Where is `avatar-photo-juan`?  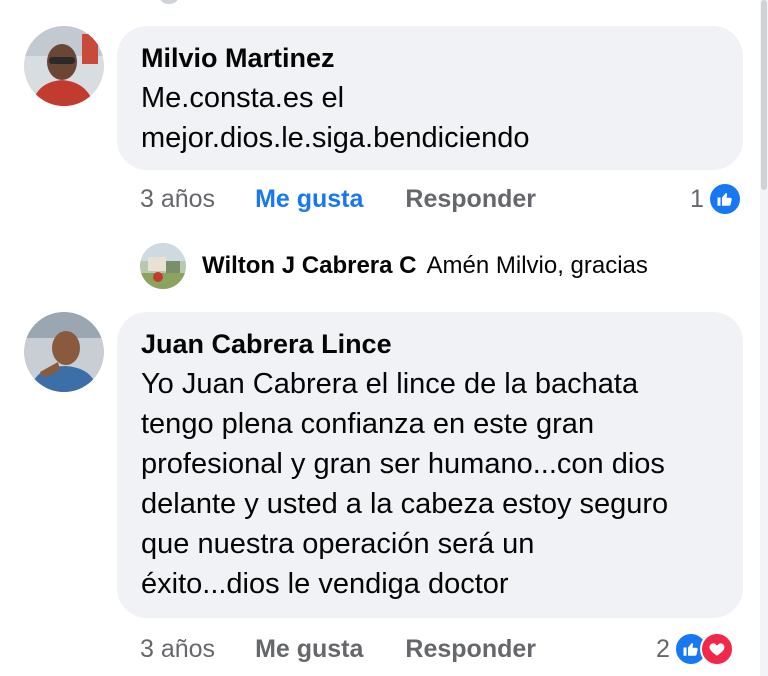
avatar-photo-juan is located at coordinates (64, 352).